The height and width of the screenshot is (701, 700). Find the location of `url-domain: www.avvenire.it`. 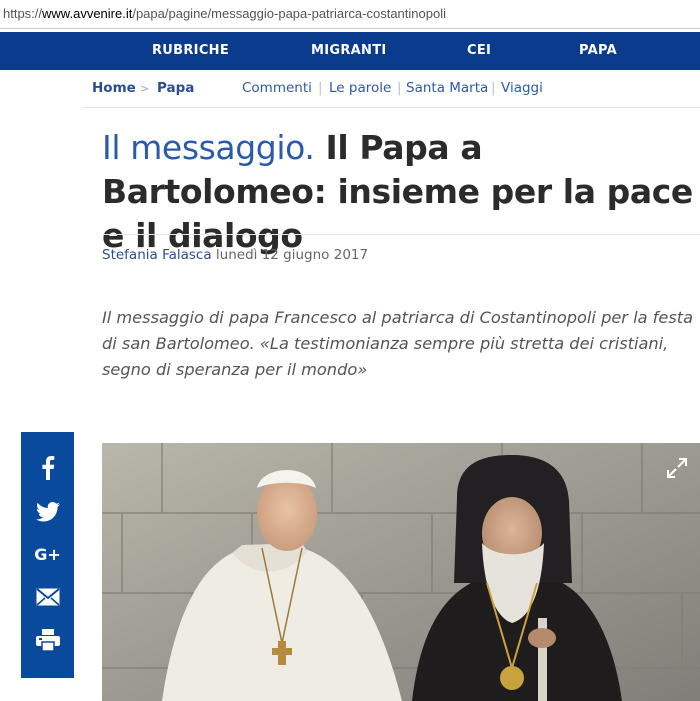

url-domain: www.avvenire.it is located at coordinates (87, 13).